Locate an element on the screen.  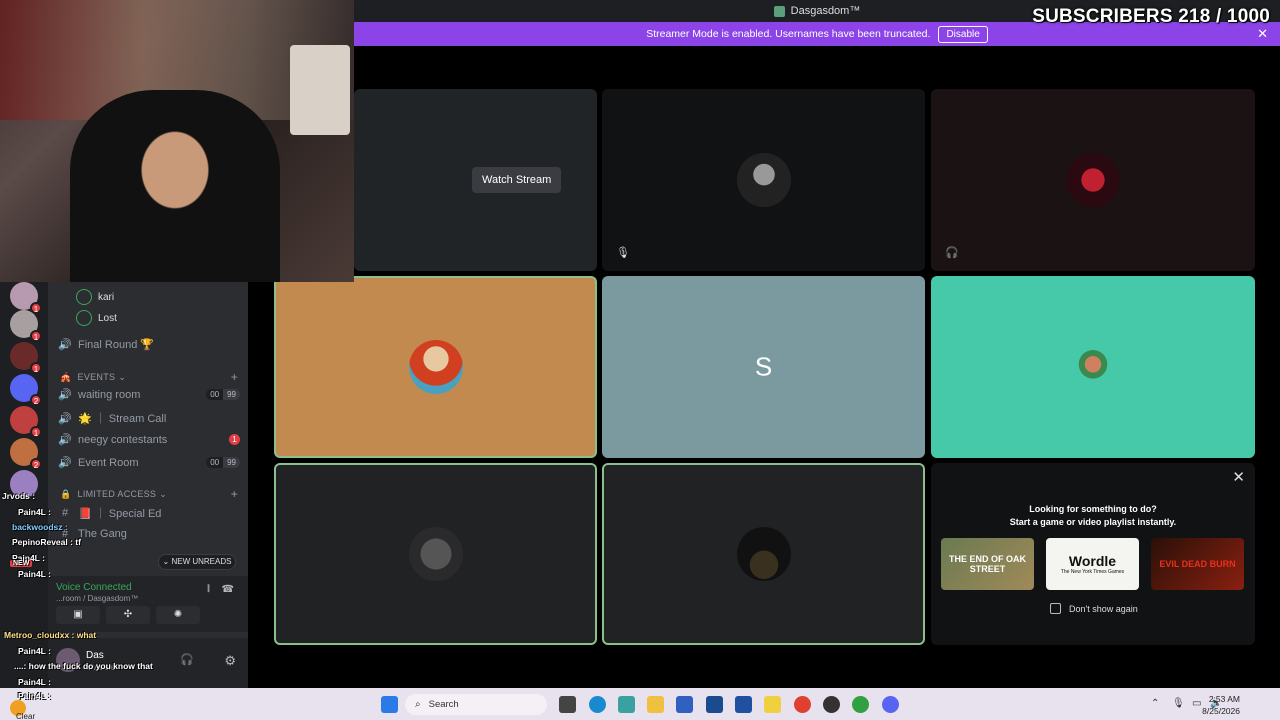
chat-line: Metroo_cloudxx : what is located at coordinates (50, 635).